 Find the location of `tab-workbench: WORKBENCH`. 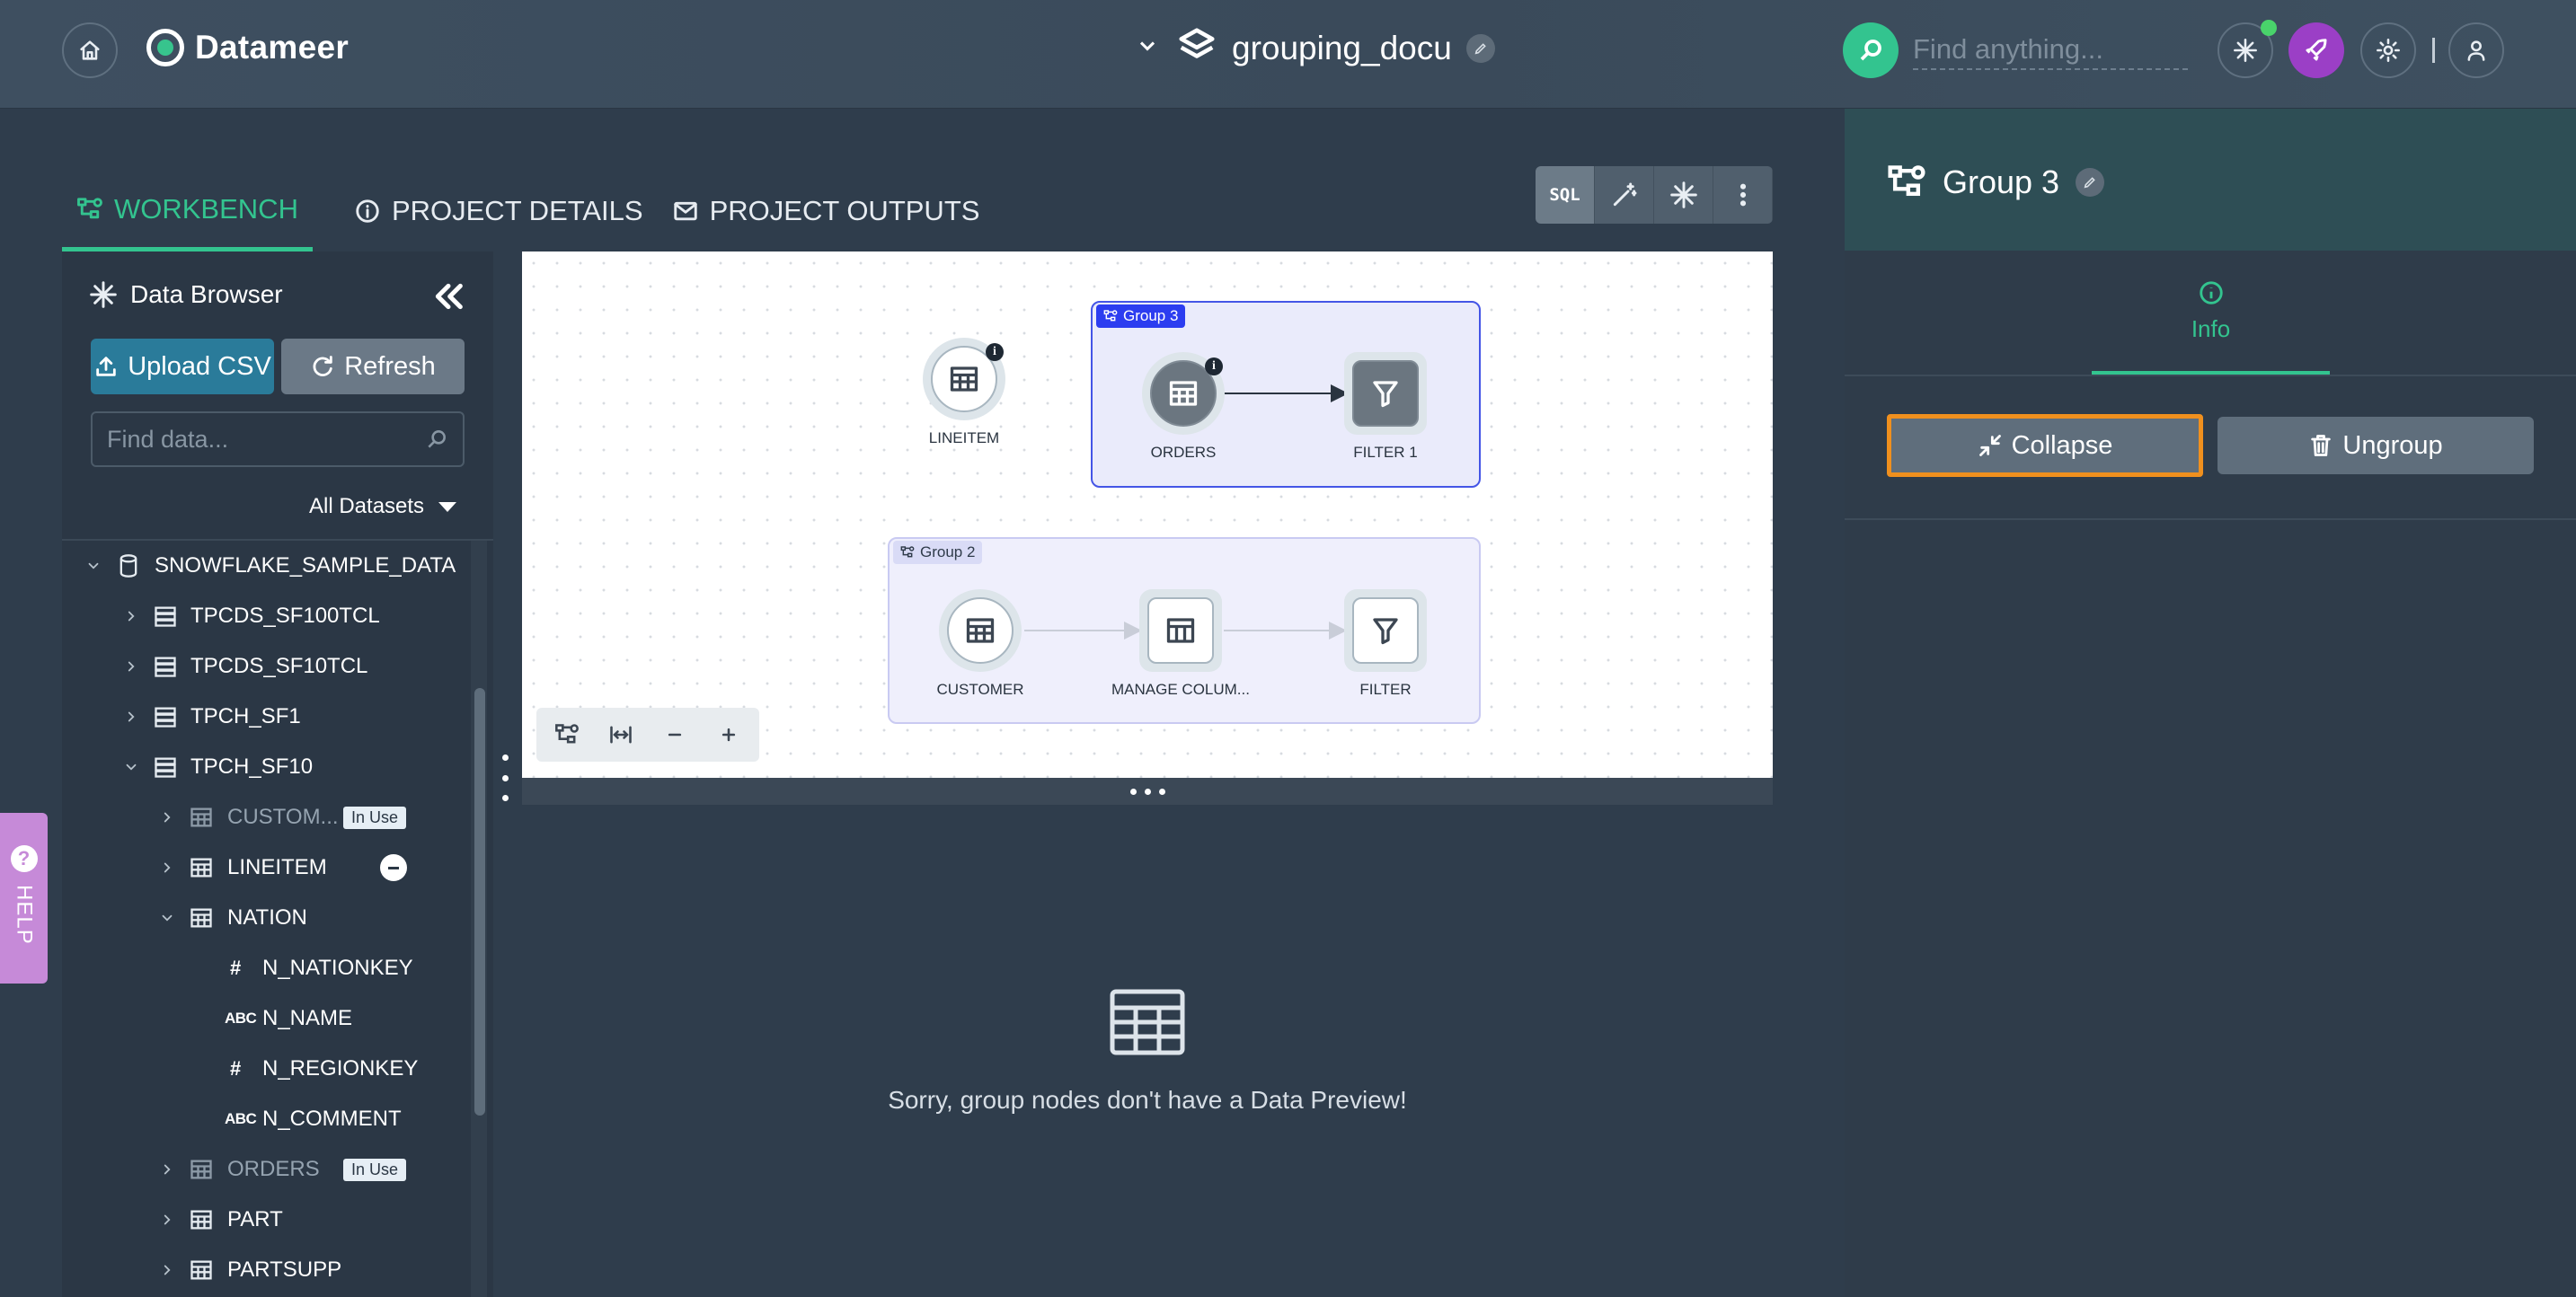

tab-workbench: WORKBENCH is located at coordinates (187, 211).